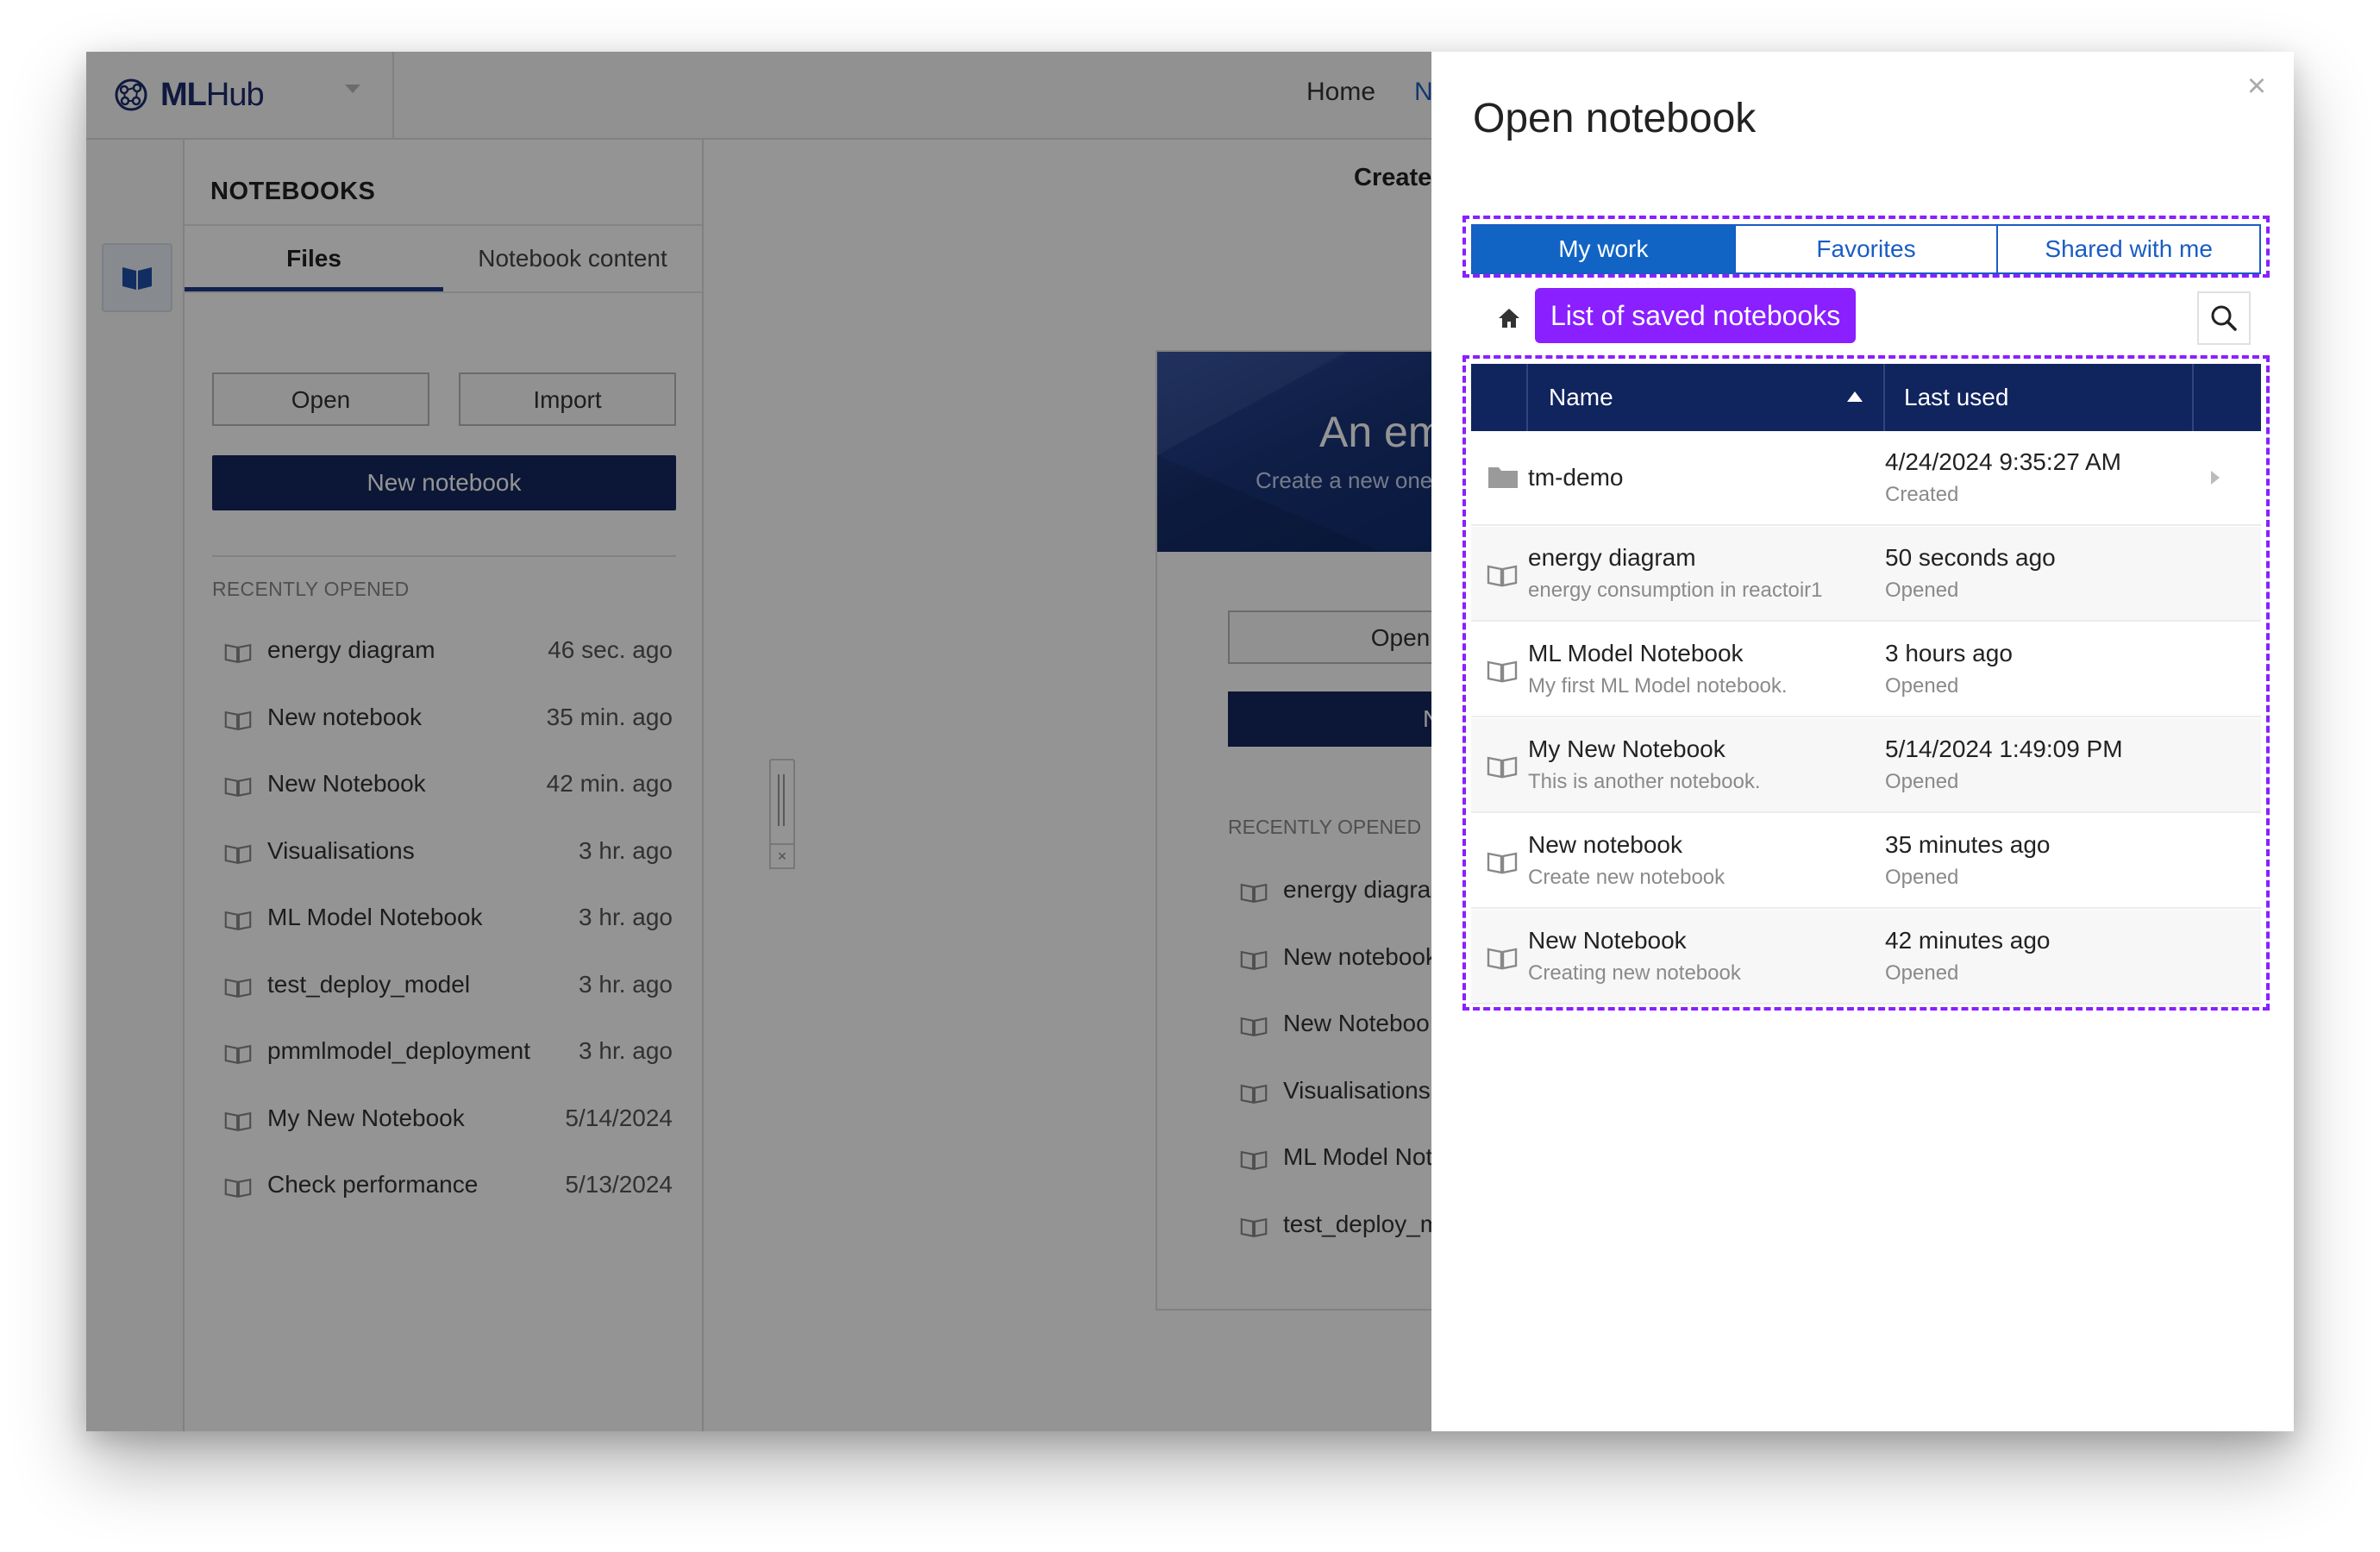 This screenshot has height=1552, width=2380. I want to click on row-last-used: 5/14/2024 1:49:09 PM, so click(2004, 748).